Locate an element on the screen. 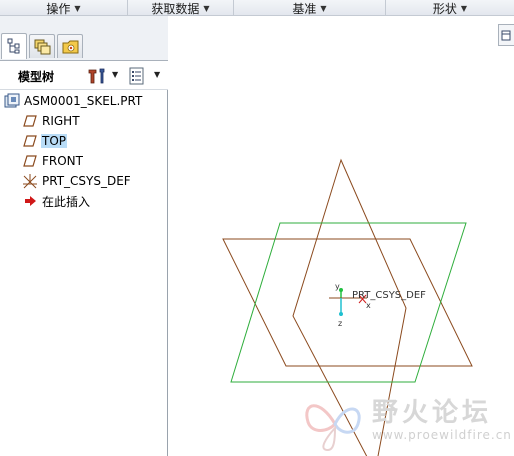  model-tree-icon is located at coordinates (13, 46).